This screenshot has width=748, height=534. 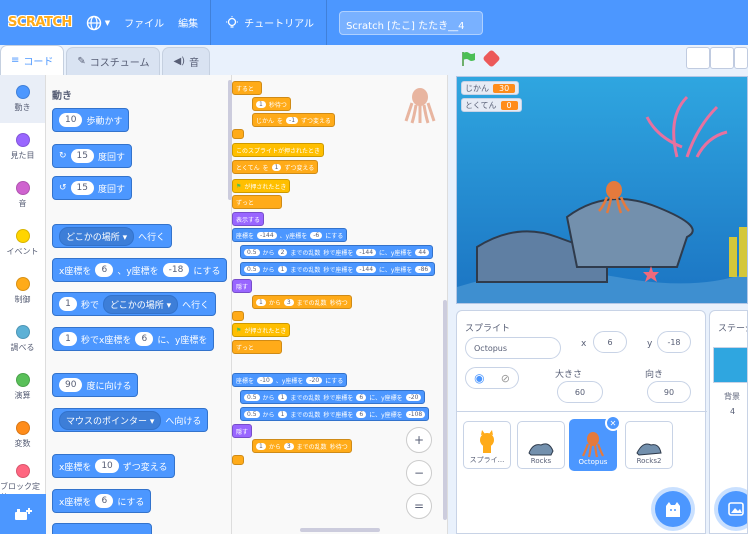 What do you see at coordinates (71, 385) in the screenshot?
I see `block-input: 90` at bounding box center [71, 385].